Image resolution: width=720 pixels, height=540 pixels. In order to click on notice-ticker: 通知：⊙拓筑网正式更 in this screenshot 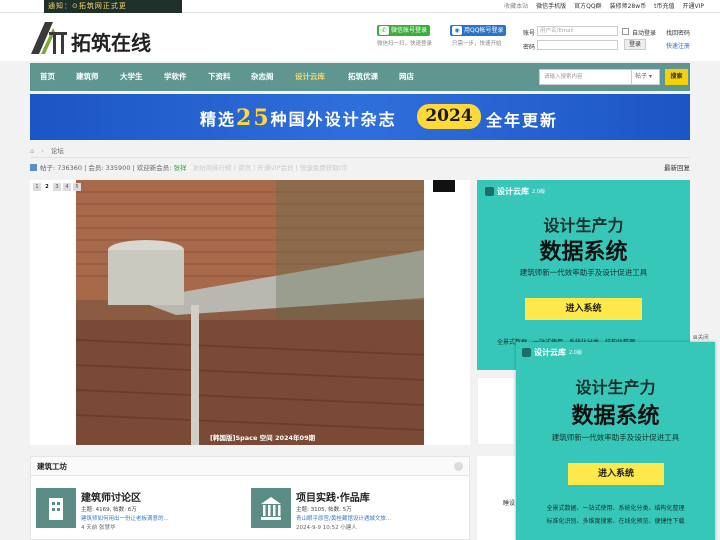, I will do `click(113, 6)`.